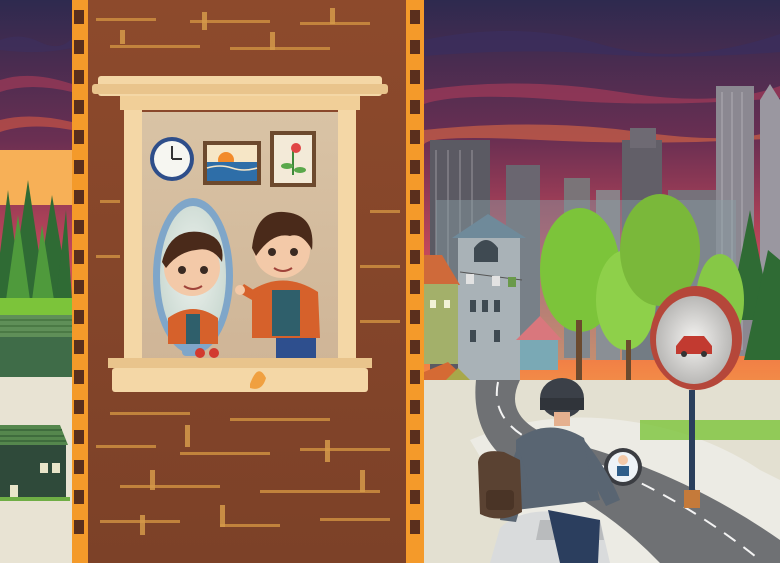  I want to click on sunset-picture-icon, so click(232, 163).